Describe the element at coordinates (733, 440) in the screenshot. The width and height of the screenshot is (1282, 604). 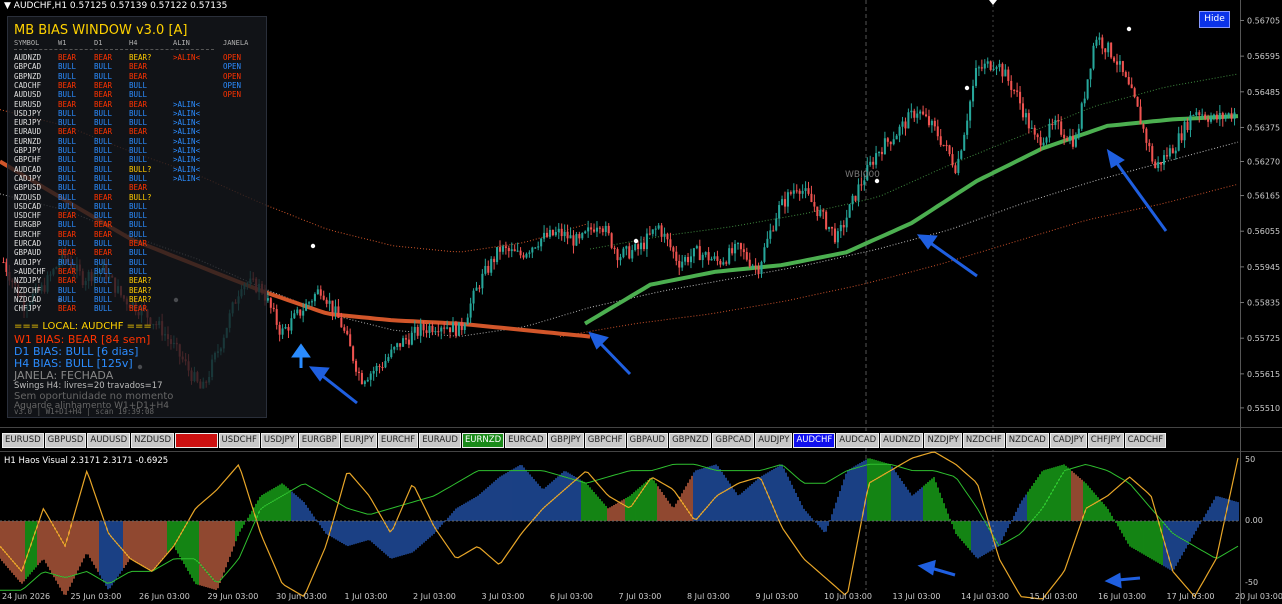
I see `symbol-button-gbpcad: GBPCAD` at that location.